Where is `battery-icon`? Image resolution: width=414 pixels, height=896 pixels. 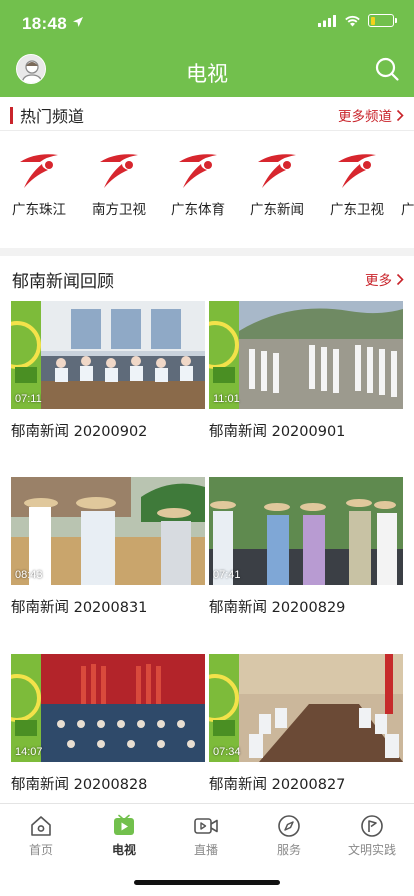 battery-icon is located at coordinates (382, 20).